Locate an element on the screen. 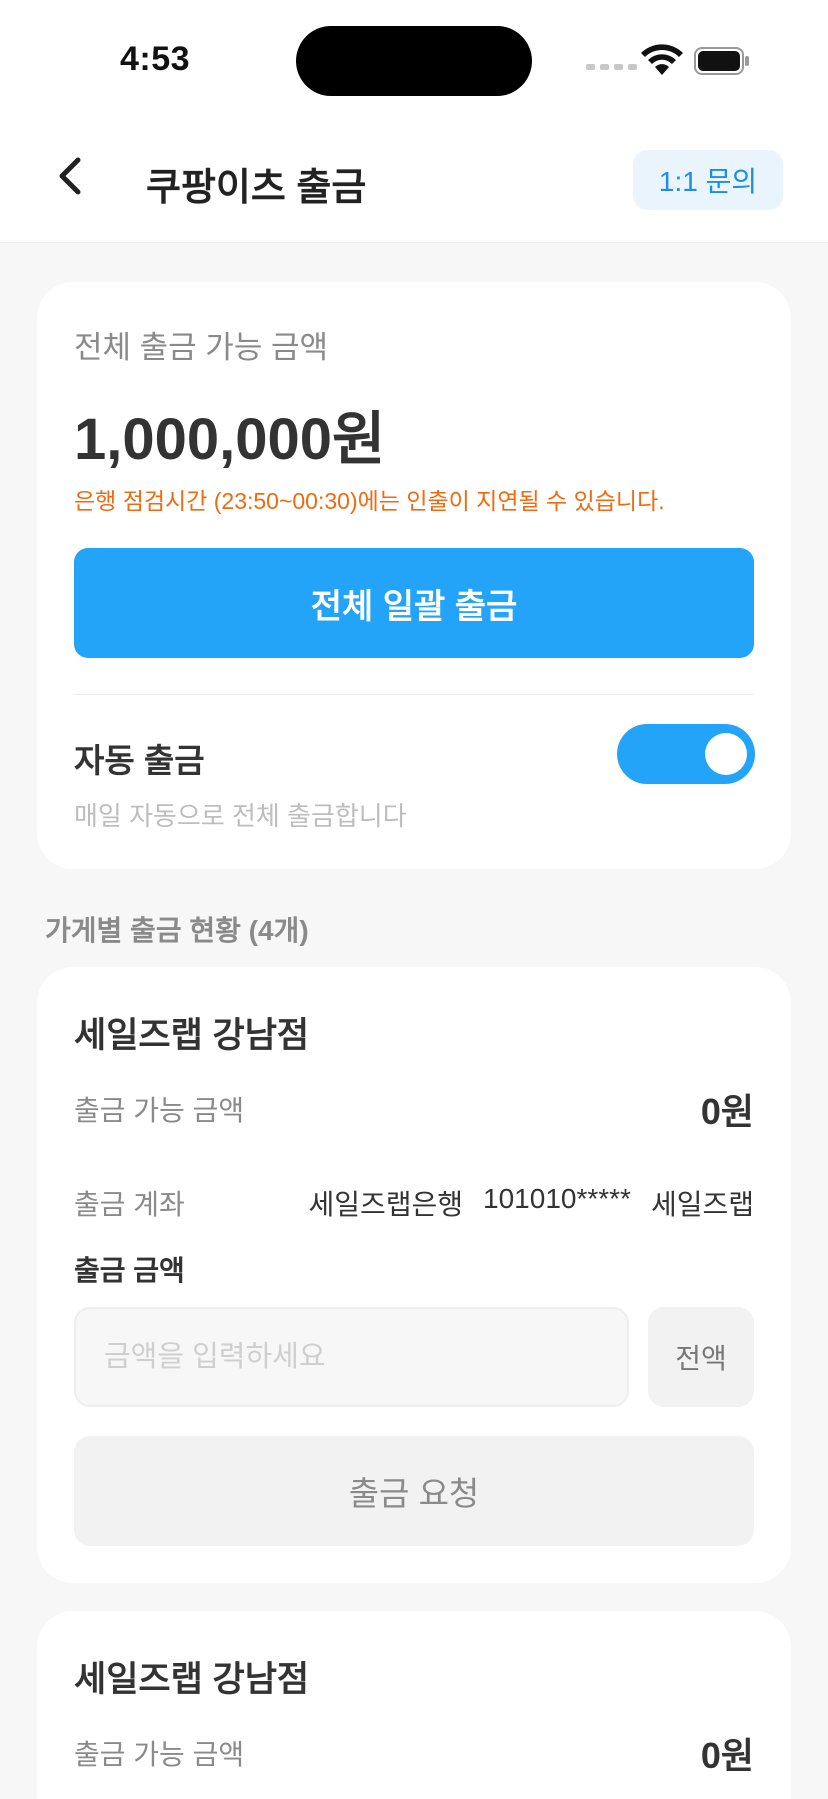  divider is located at coordinates (414, 694).